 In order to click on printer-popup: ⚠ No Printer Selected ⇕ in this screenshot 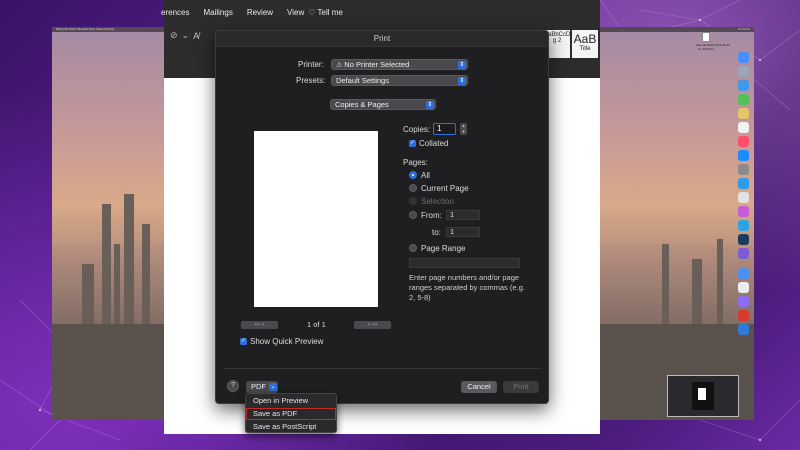, I will do `click(399, 64)`.